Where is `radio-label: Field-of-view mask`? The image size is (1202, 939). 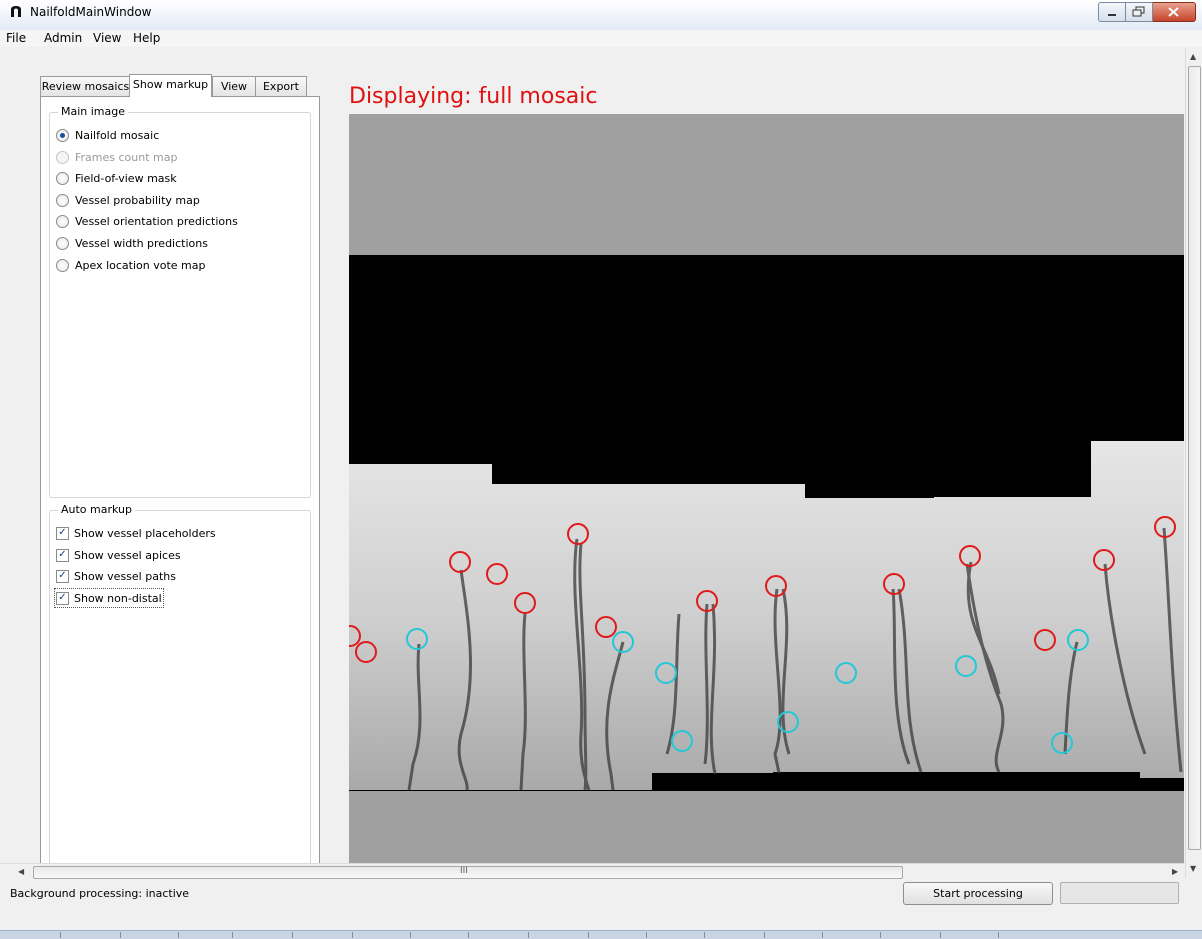
radio-label: Field-of-view mask is located at coordinates (126, 178).